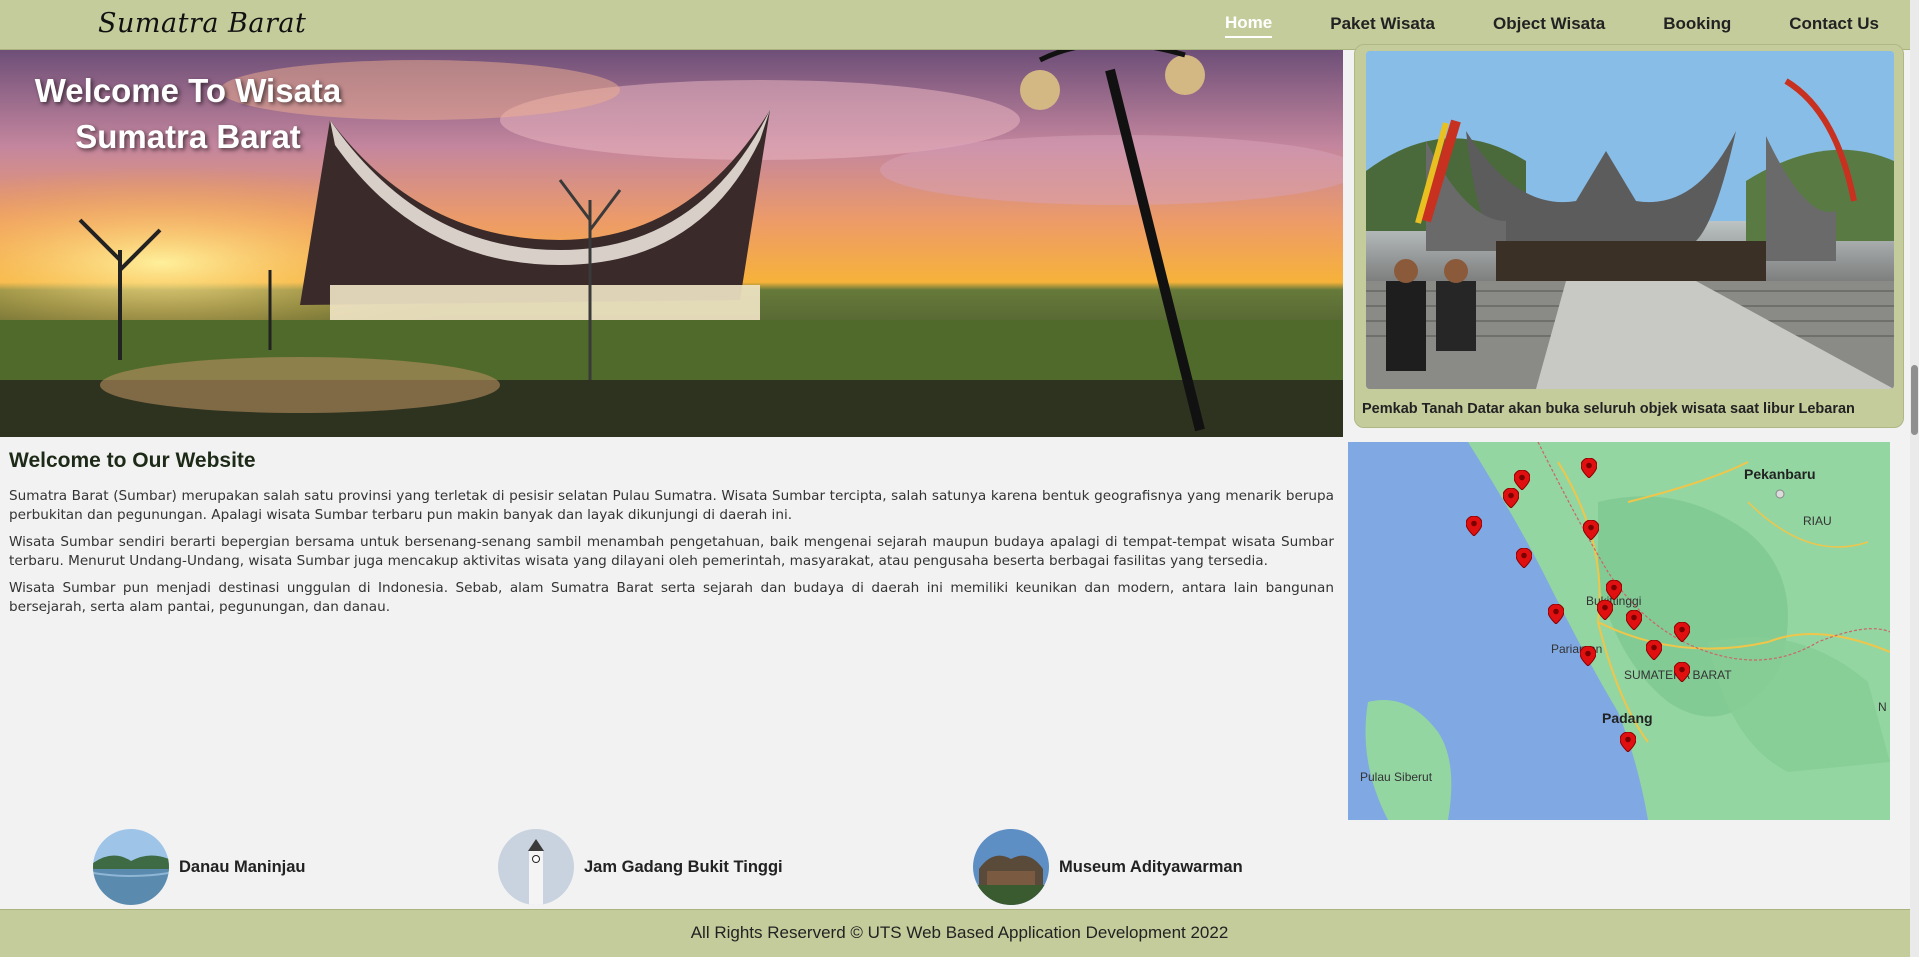 The width and height of the screenshot is (1919, 957). I want to click on site-brand-logo: Sumatra Barat, so click(202, 23).